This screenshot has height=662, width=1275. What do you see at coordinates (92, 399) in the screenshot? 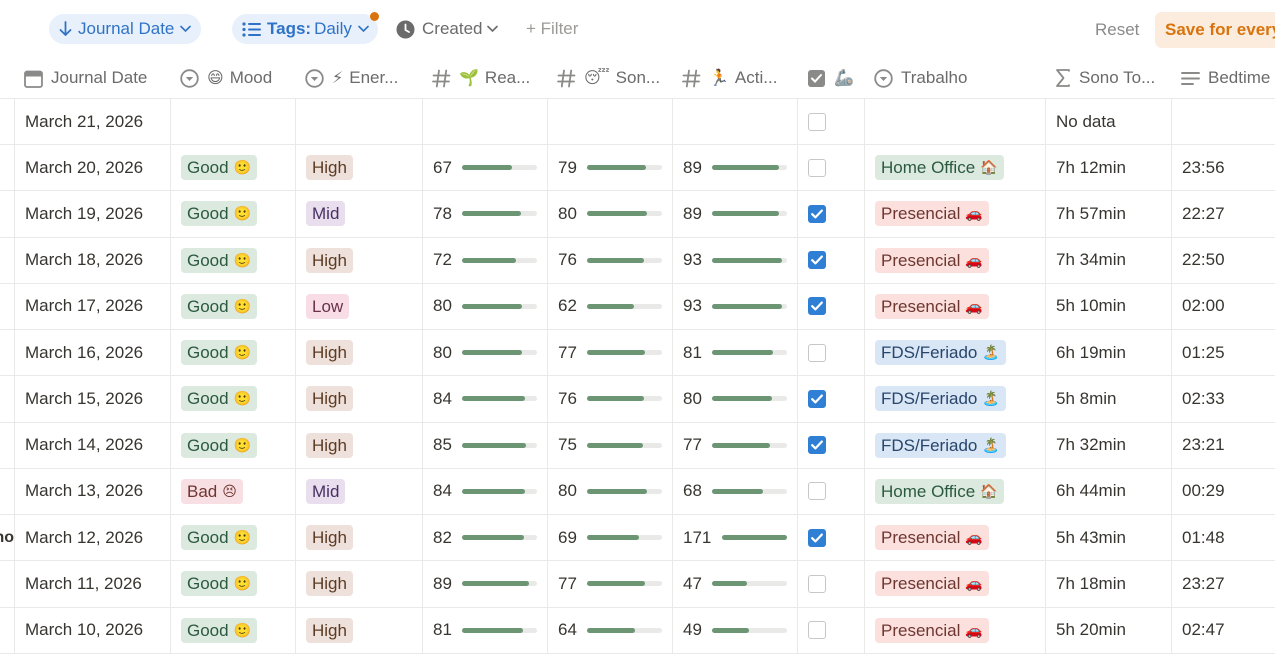
I see `journal-date-cell: March 15, 2026` at bounding box center [92, 399].